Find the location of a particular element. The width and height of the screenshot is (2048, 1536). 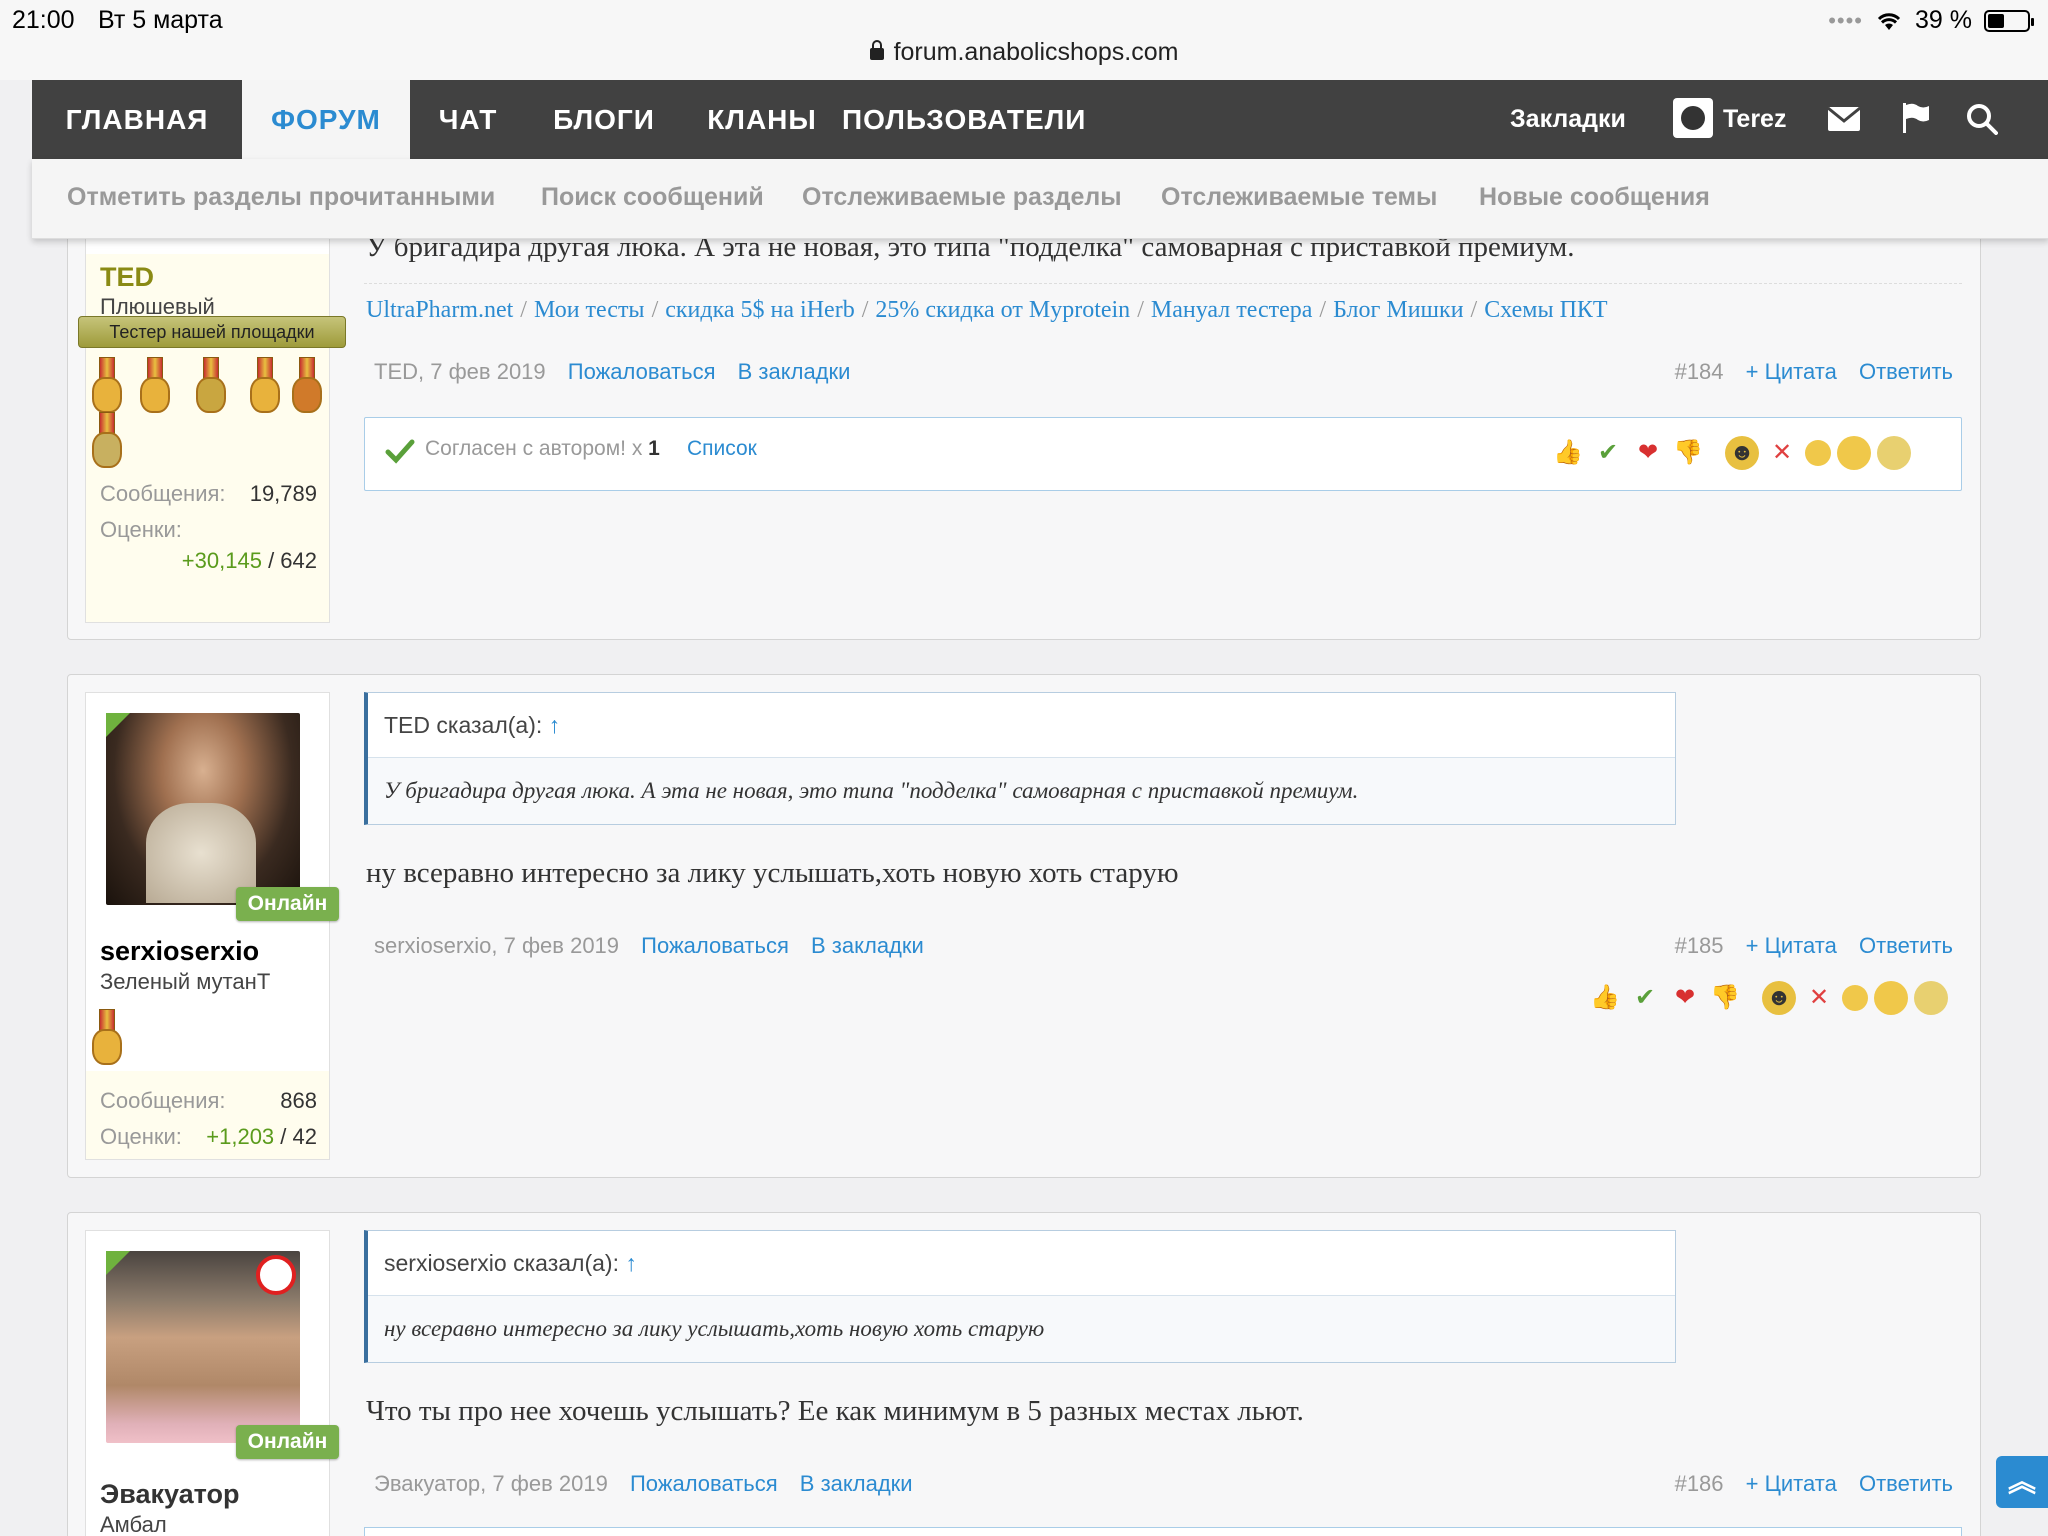

post-number: #185 is located at coordinates (1699, 945).